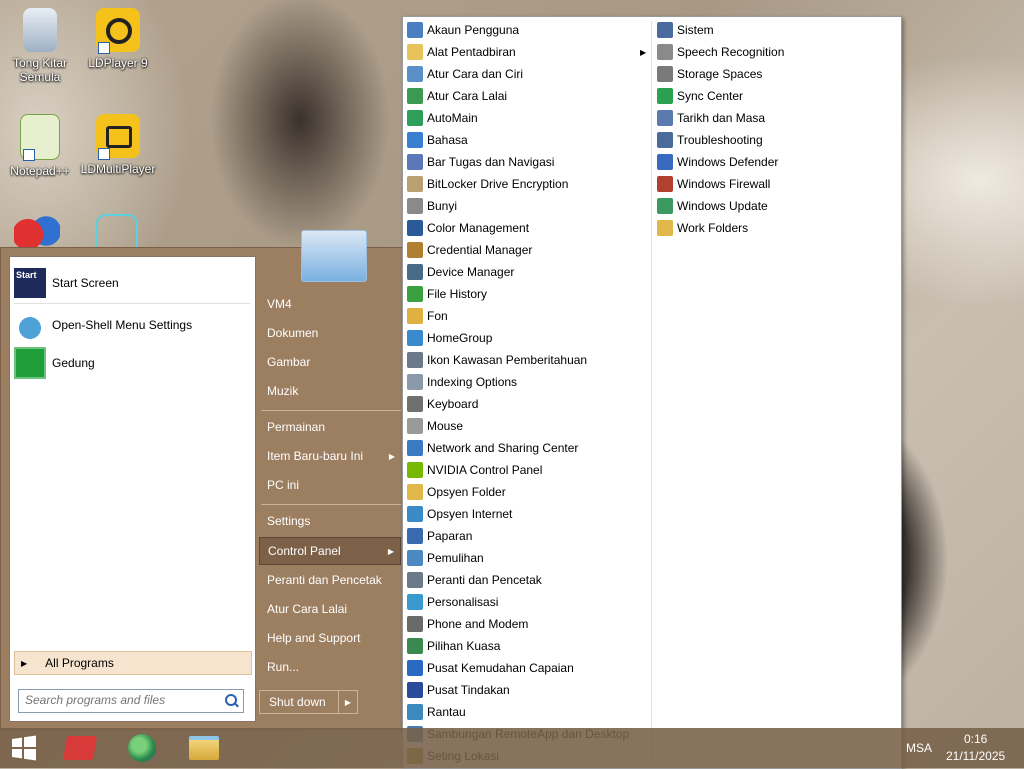  What do you see at coordinates (685, 30) in the screenshot?
I see `control-panel-item: Sistem` at bounding box center [685, 30].